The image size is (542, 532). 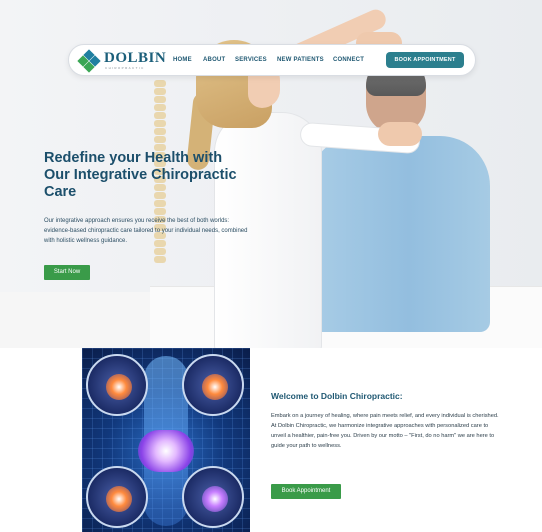 What do you see at coordinates (251, 60) in the screenshot?
I see `nav-services: SERVICES` at bounding box center [251, 60].